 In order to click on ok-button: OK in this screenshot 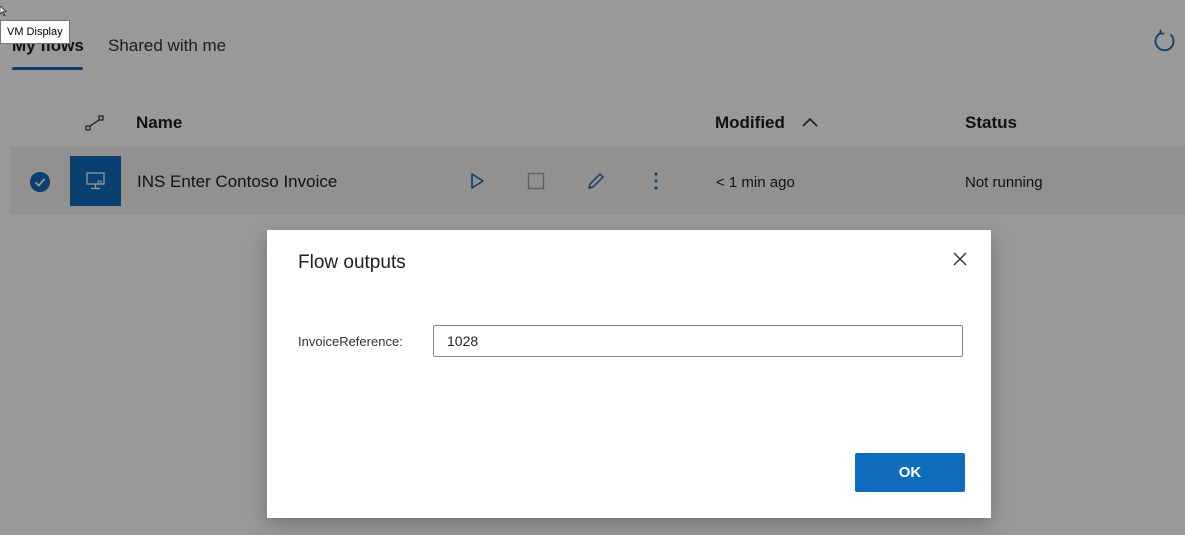, I will do `click(910, 472)`.